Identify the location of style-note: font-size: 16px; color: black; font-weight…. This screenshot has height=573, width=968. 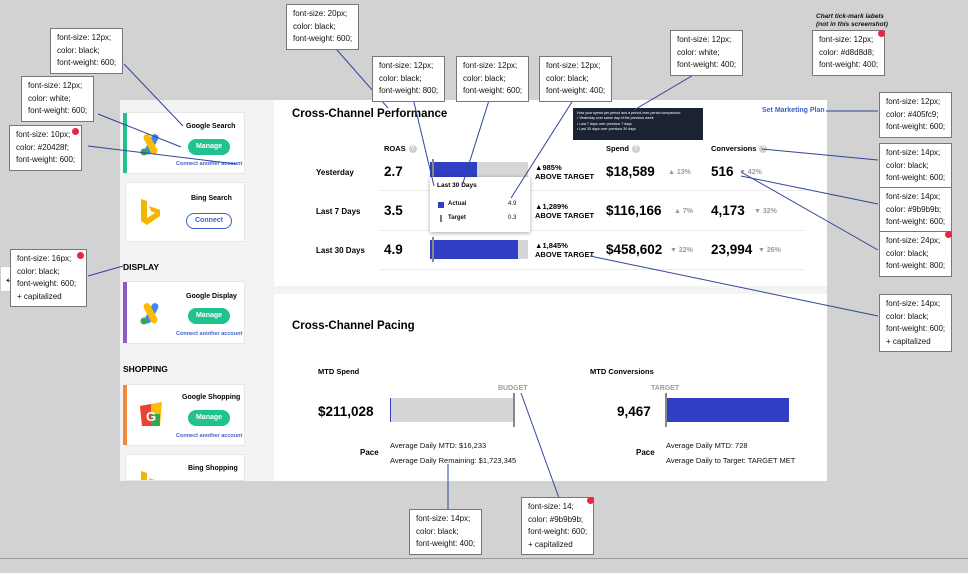
(48, 278).